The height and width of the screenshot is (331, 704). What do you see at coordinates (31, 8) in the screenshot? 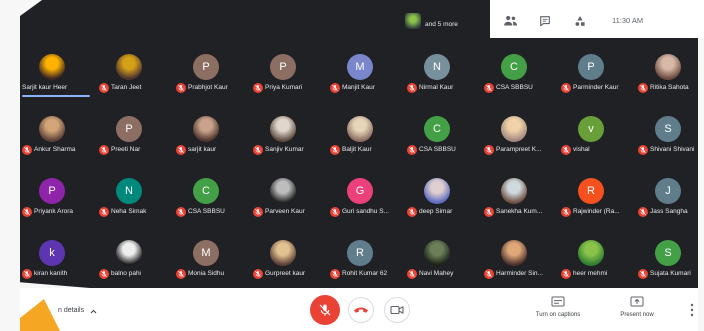
I see `frame-corner` at bounding box center [31, 8].